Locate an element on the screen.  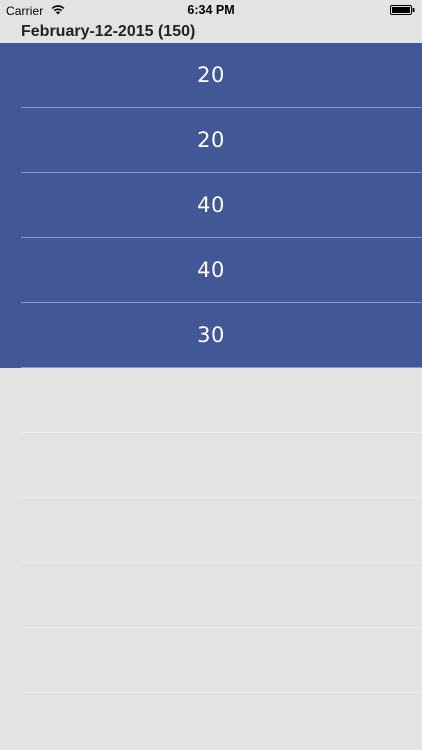
section-title: February-12-2015 (150) is located at coordinates (108, 31).